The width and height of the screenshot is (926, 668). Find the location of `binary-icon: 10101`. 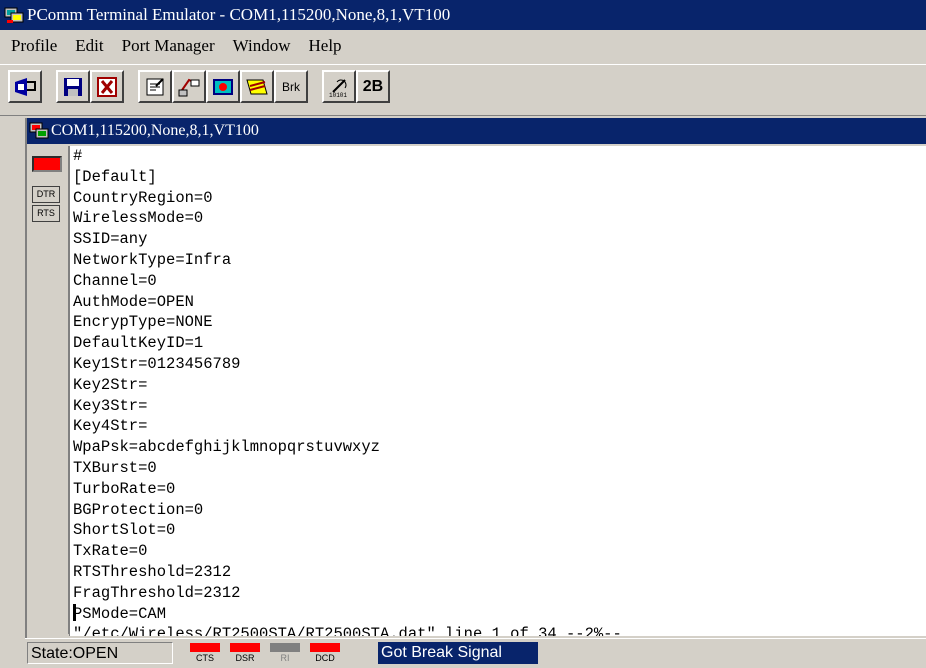

binary-icon: 10101 is located at coordinates (338, 88).